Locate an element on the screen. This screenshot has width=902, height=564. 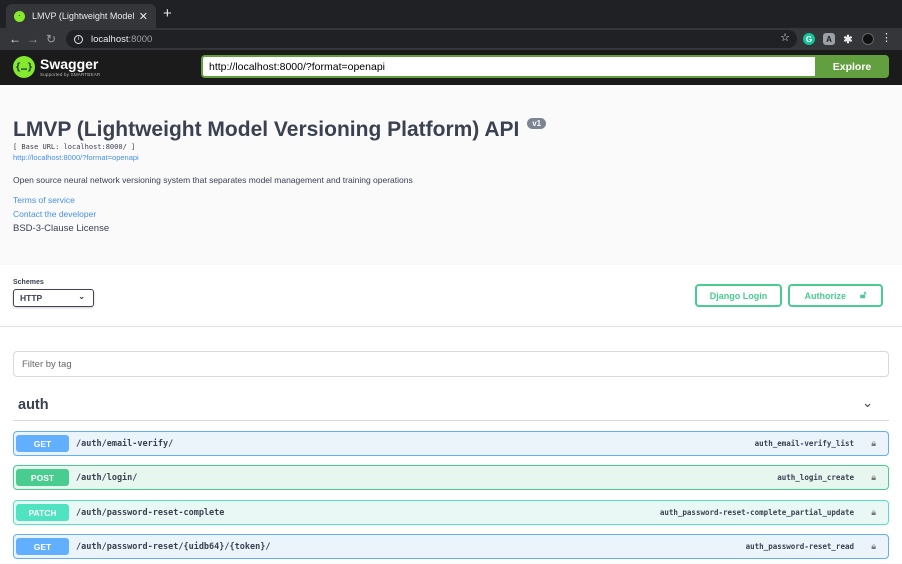
address-port: :8000 is located at coordinates (140, 39).